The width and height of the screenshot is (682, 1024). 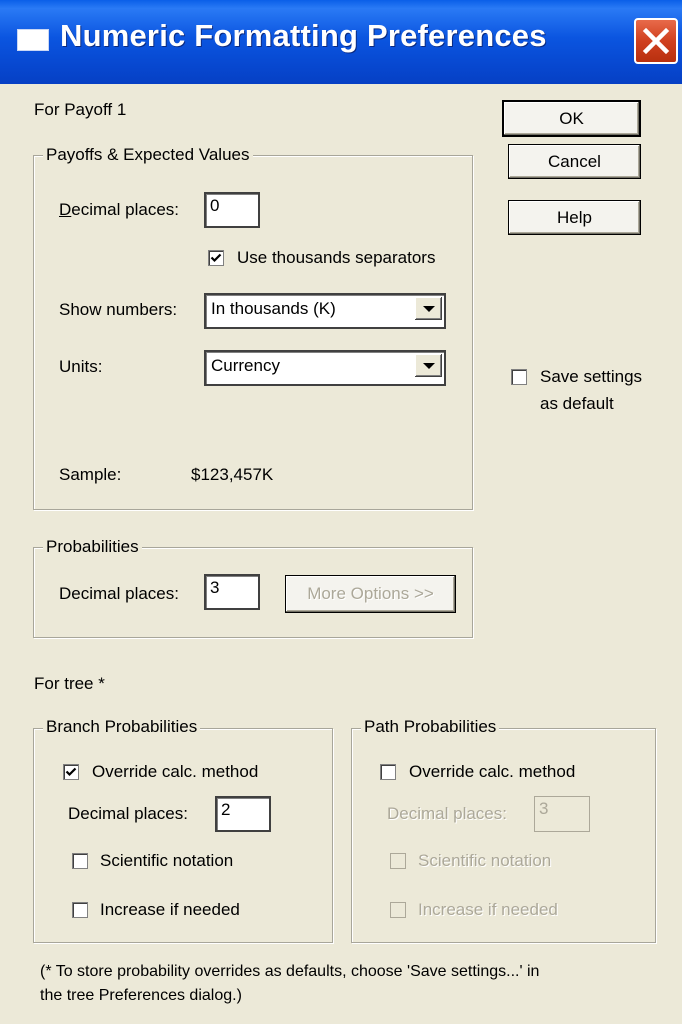 I want to click on save-settings-label-line1: Save settings, so click(x=591, y=376).